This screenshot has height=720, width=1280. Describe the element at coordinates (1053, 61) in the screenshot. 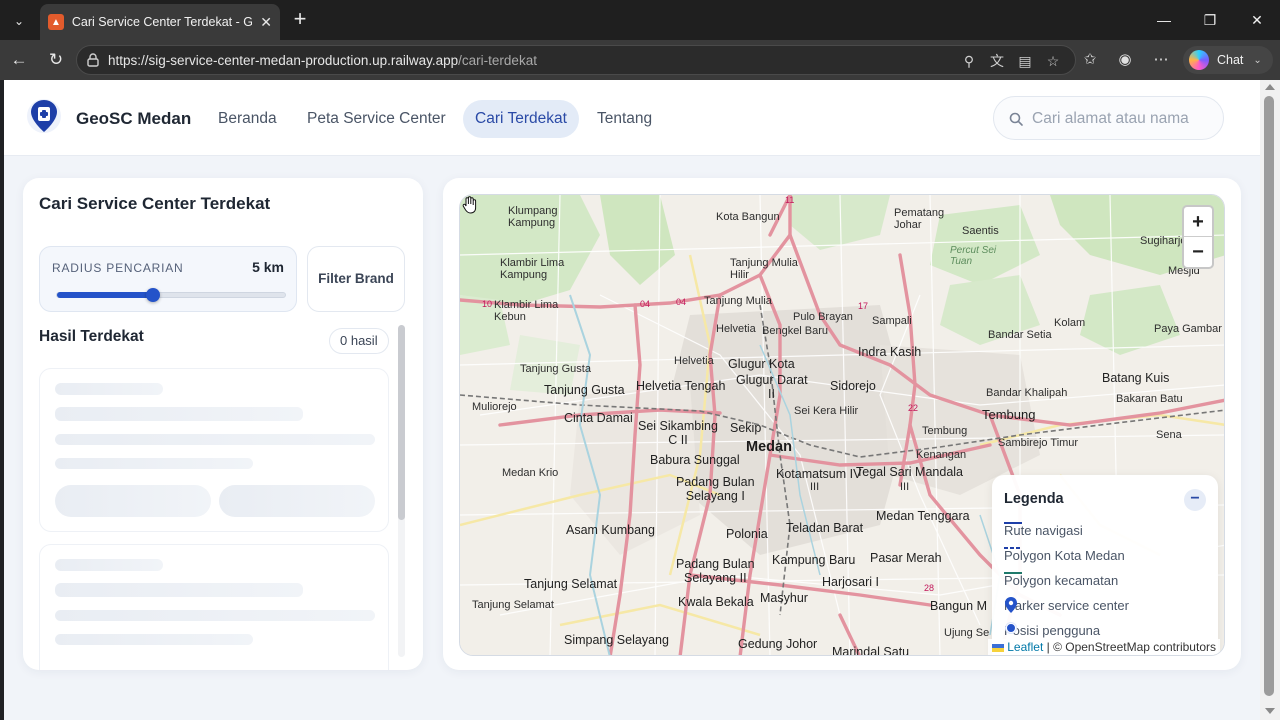

I see `favorite-star-icon: ☆` at that location.